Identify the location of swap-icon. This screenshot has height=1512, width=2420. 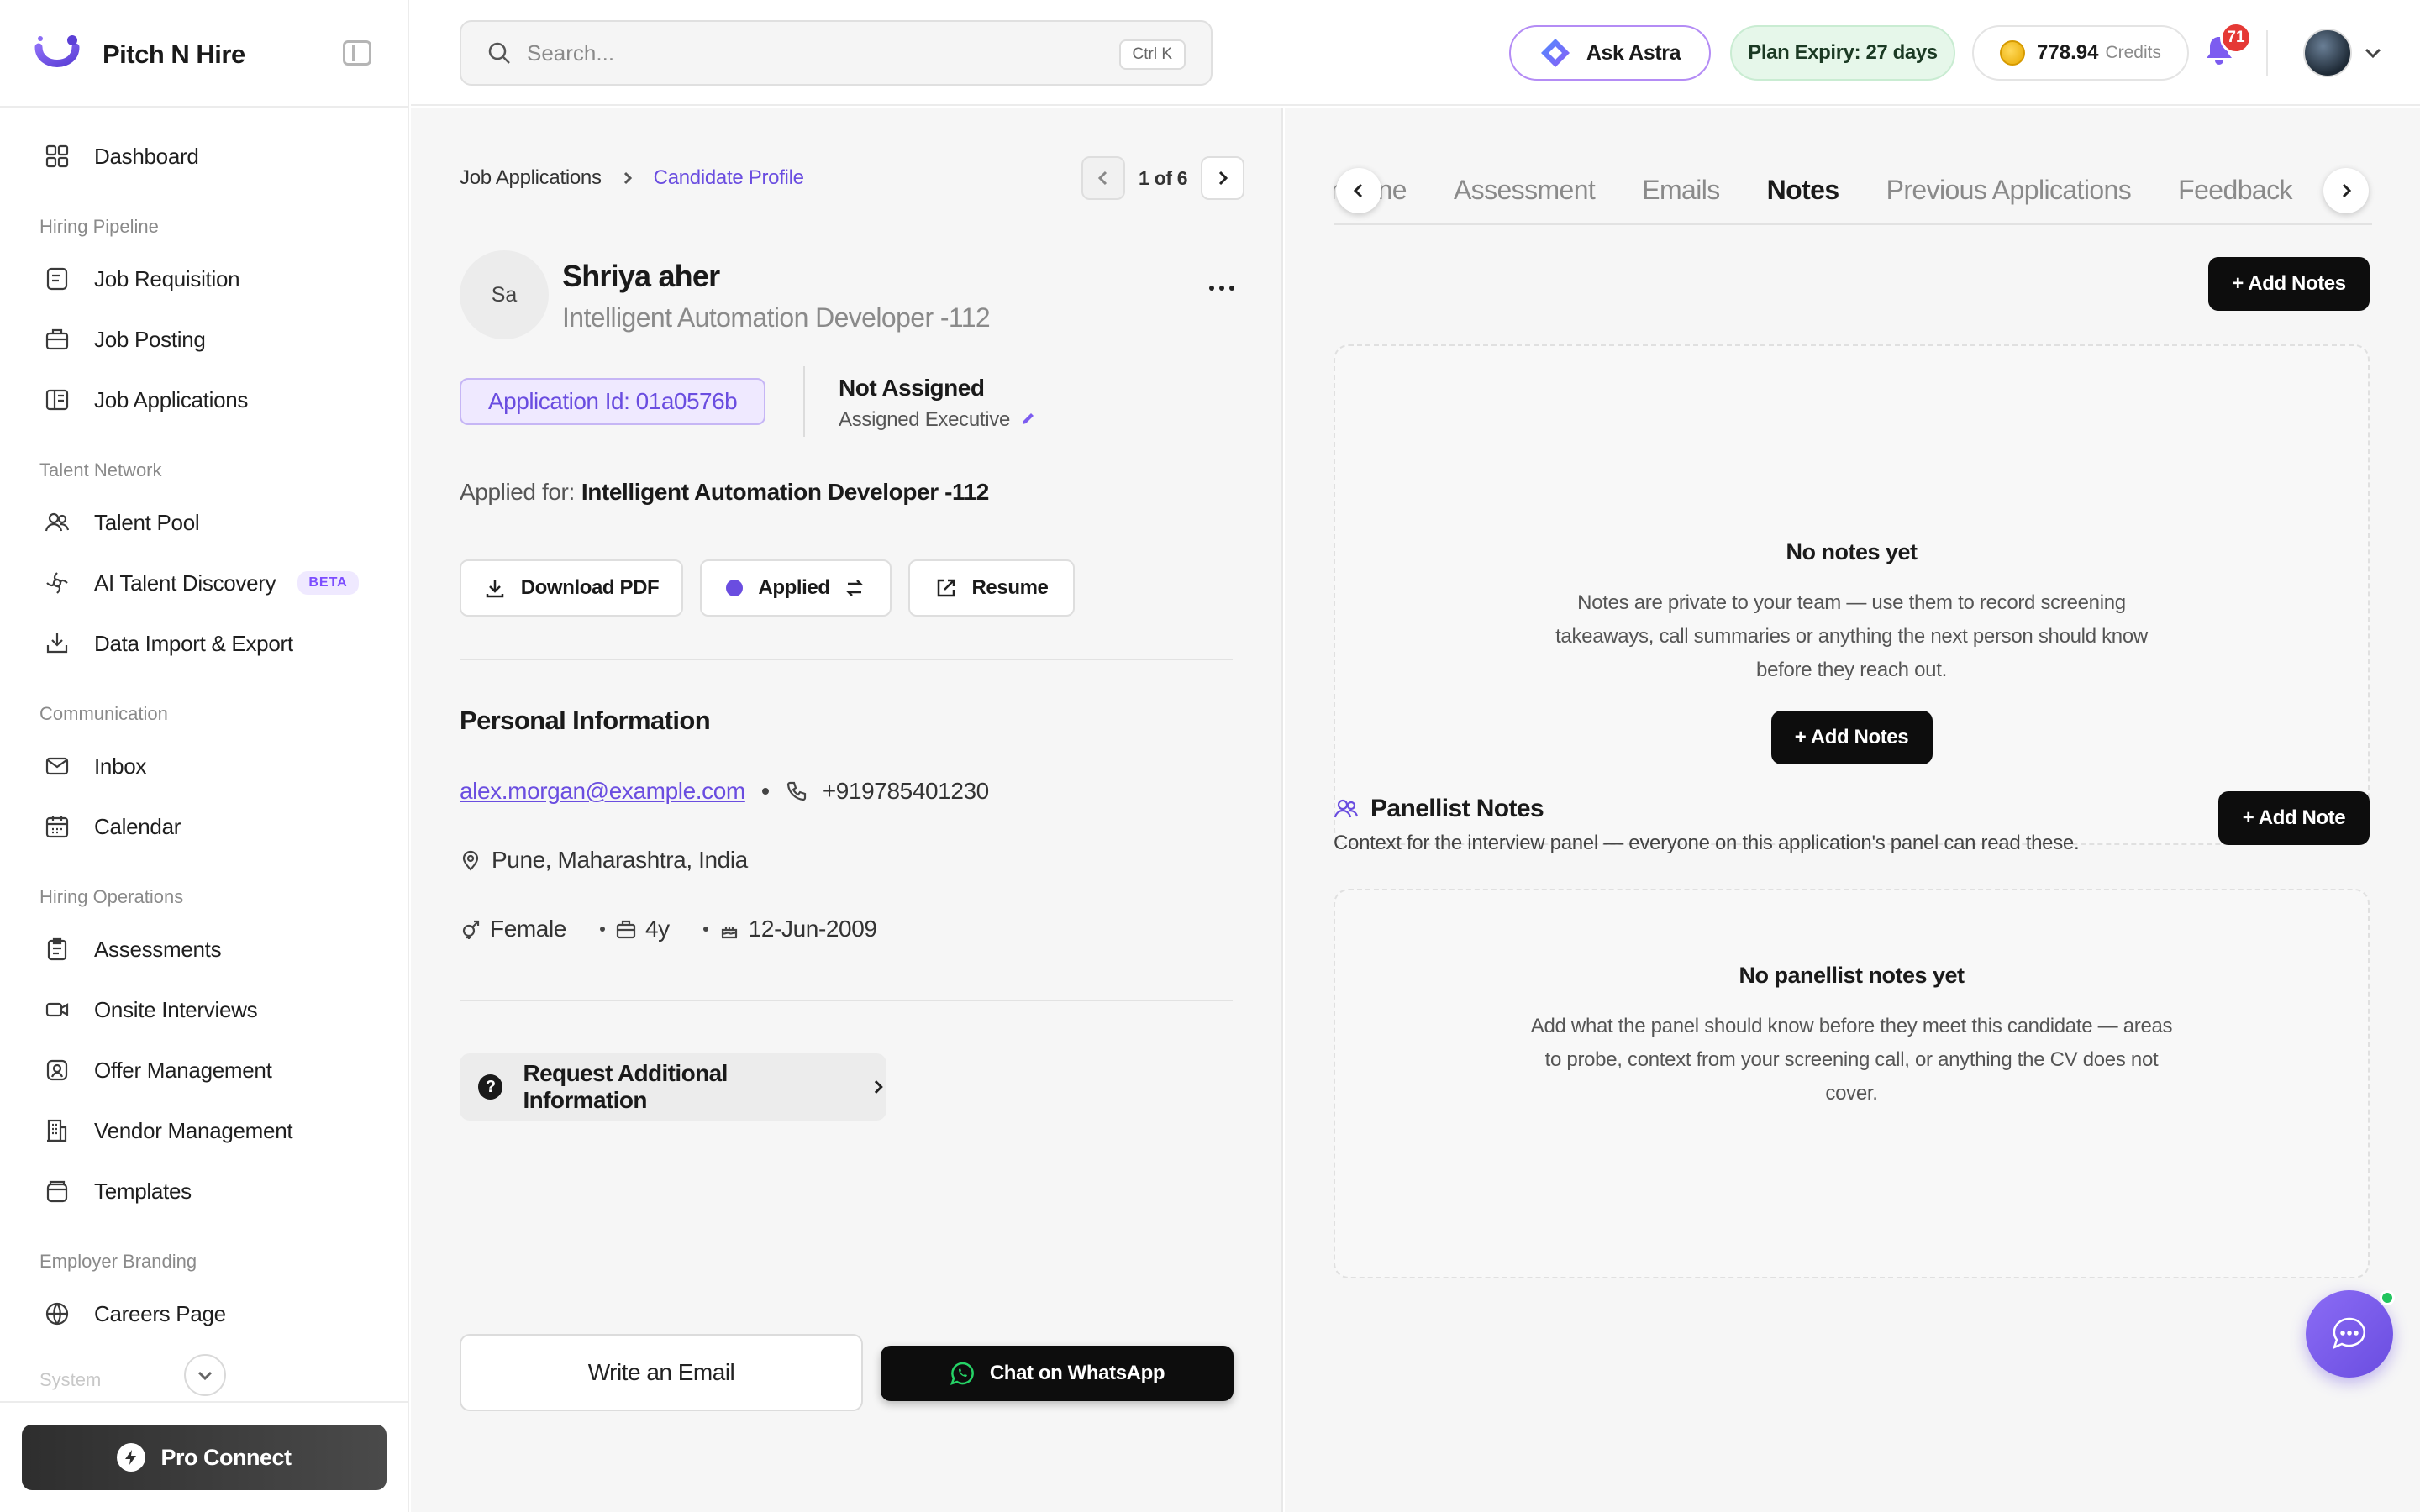
(854, 588).